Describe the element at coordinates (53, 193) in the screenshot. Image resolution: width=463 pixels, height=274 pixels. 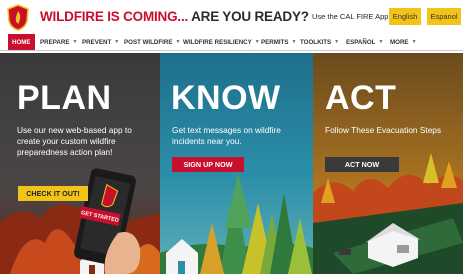
I see `check-it-out-button: CHECK IT OUT!` at that location.